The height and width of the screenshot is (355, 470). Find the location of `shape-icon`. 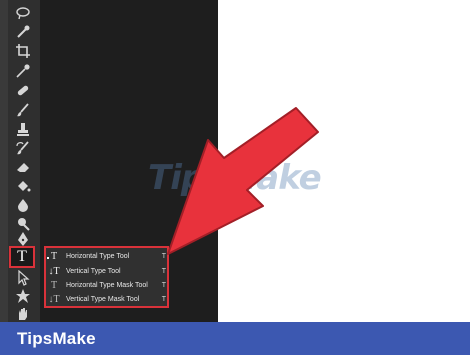

shape-icon is located at coordinates (23, 296).